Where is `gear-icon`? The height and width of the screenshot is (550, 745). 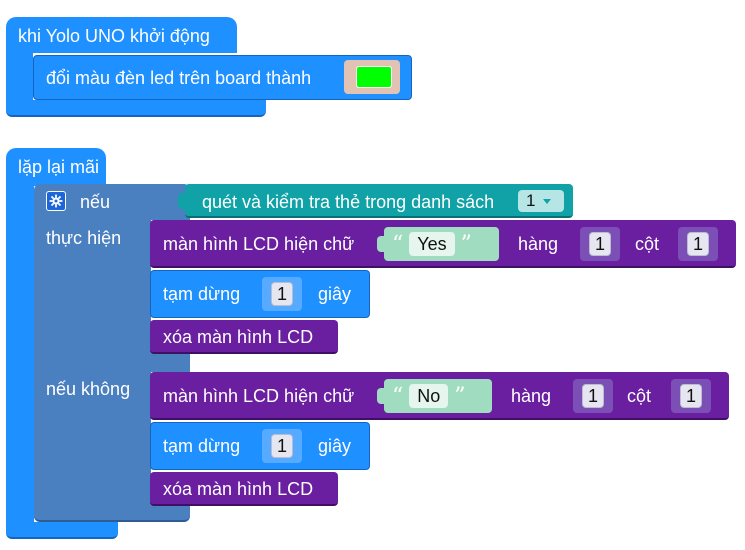
gear-icon is located at coordinates (56, 201).